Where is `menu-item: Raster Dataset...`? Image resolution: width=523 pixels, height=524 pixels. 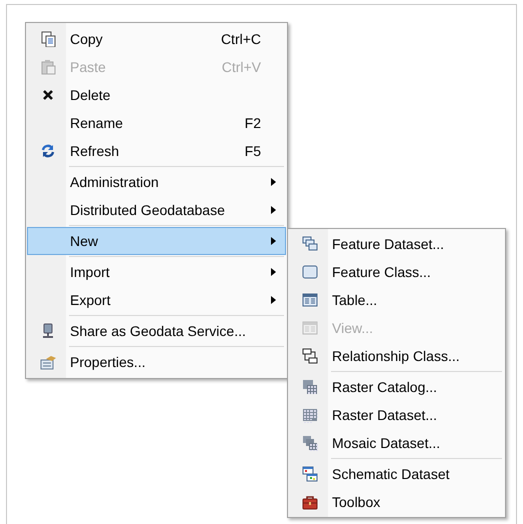 menu-item: Raster Dataset... is located at coordinates (396, 415).